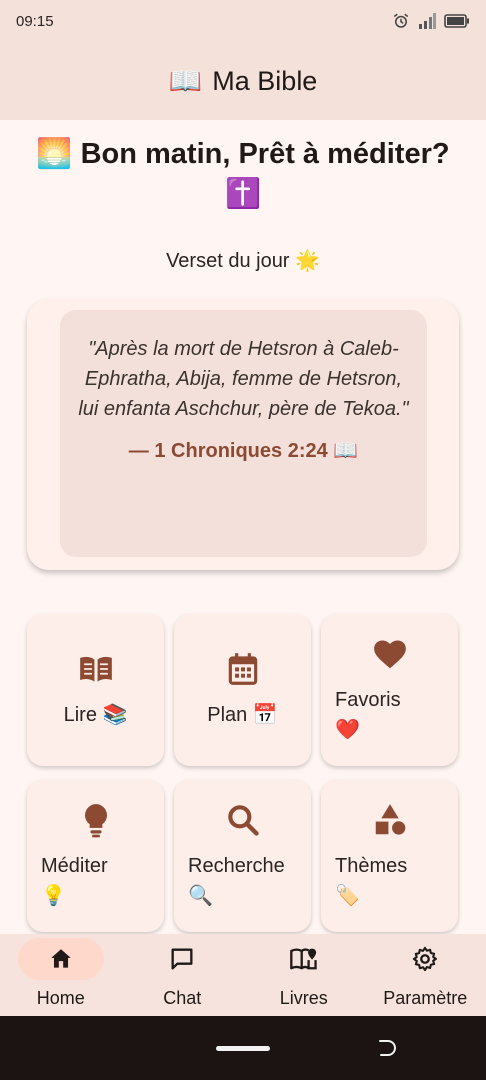  I want to click on themes-emoji: 🏷️, so click(347, 896).